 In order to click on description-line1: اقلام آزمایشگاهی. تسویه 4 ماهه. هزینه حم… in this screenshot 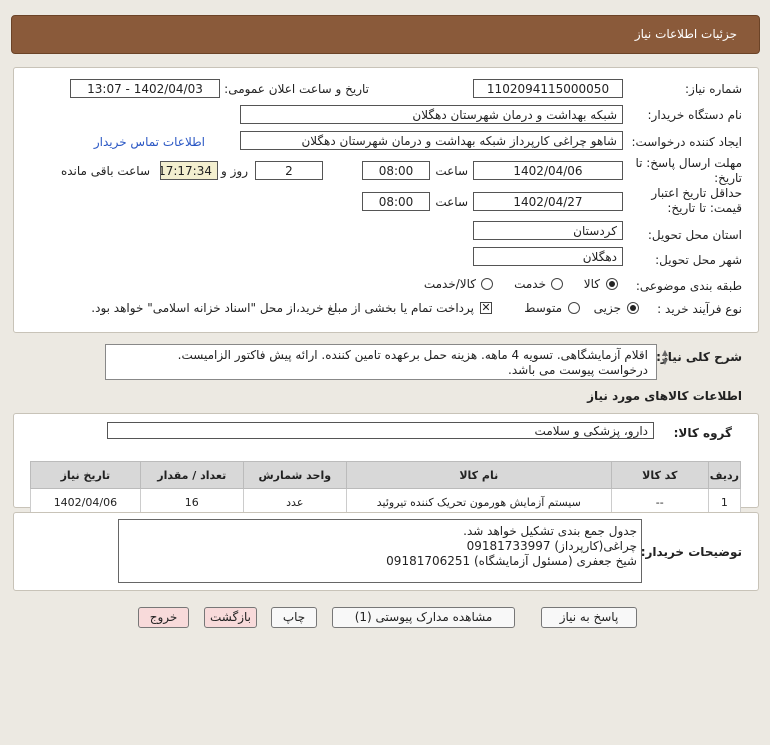, I will do `click(412, 355)`.